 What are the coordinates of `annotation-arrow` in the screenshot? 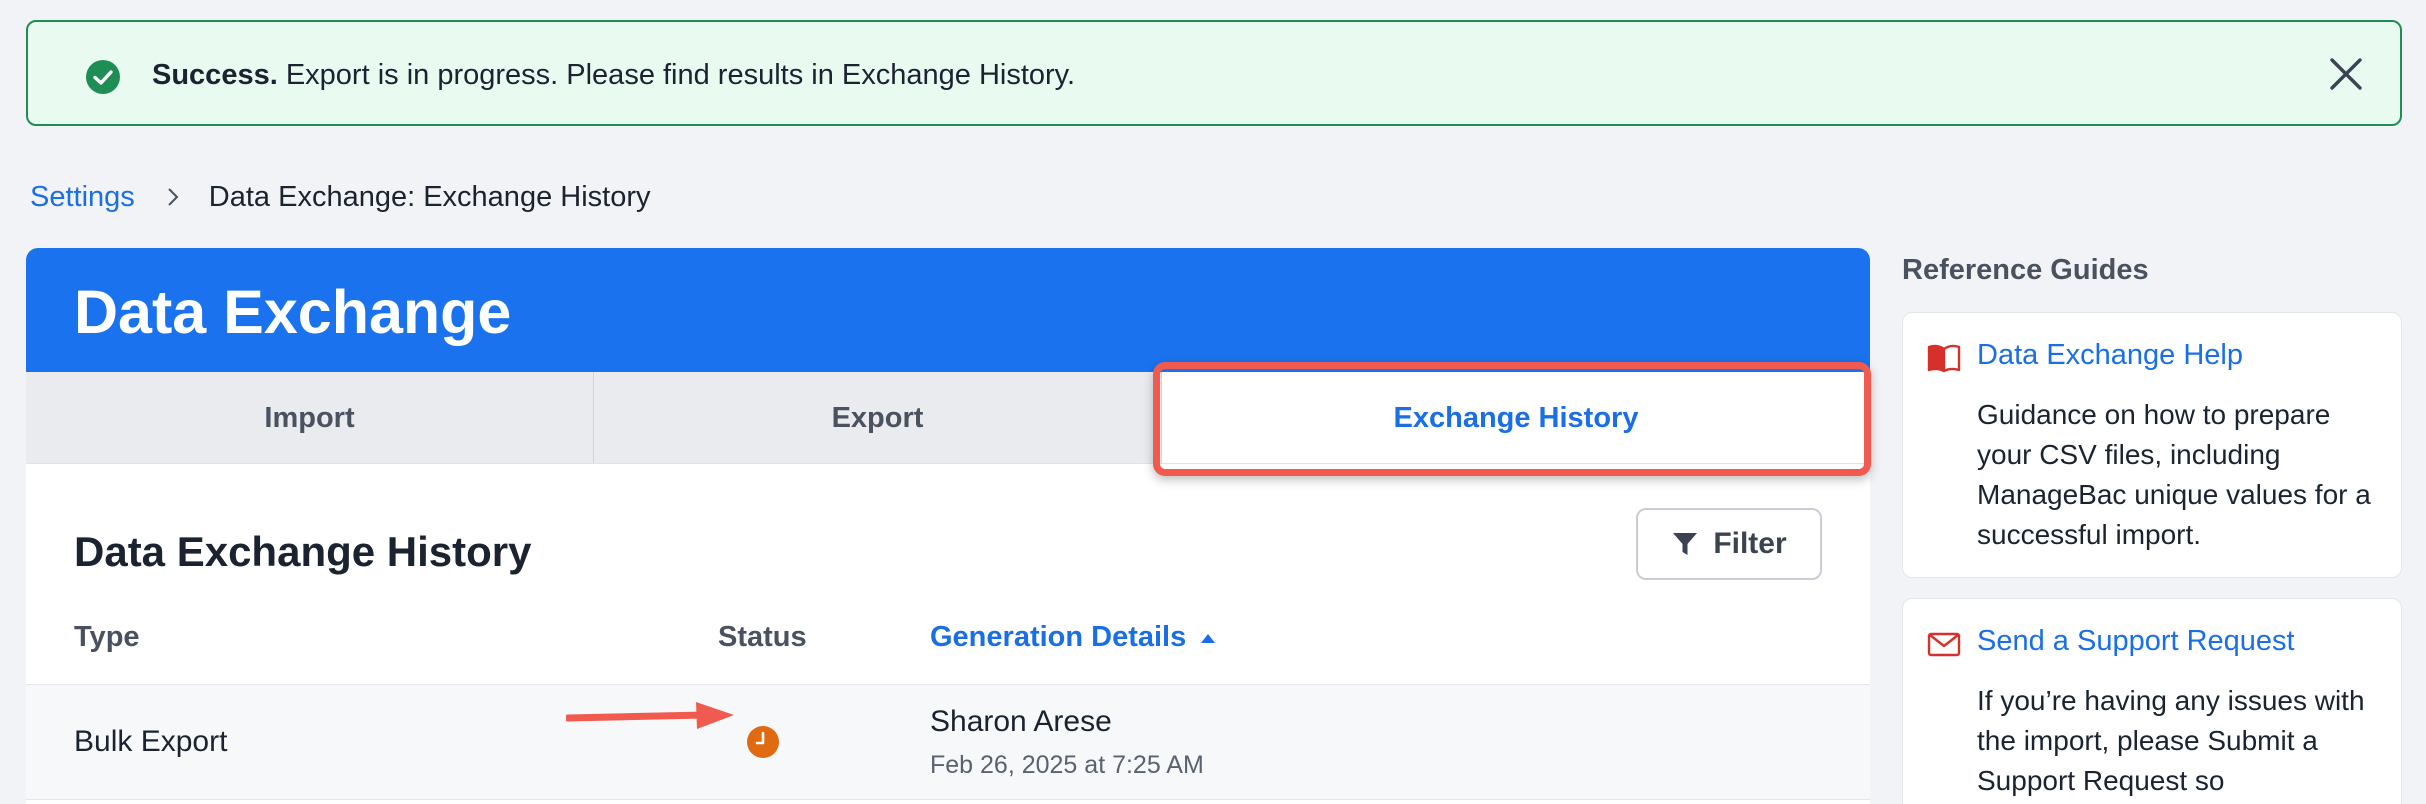 It's located at (650, 715).